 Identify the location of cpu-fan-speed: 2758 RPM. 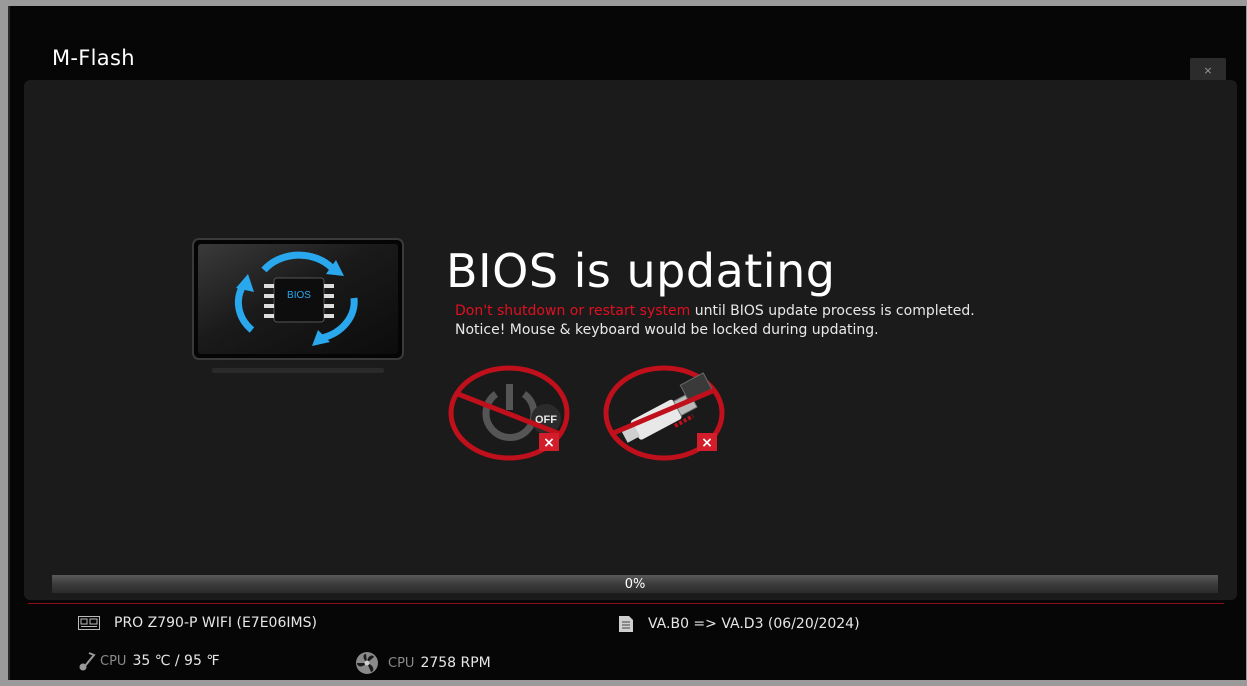
(455, 663).